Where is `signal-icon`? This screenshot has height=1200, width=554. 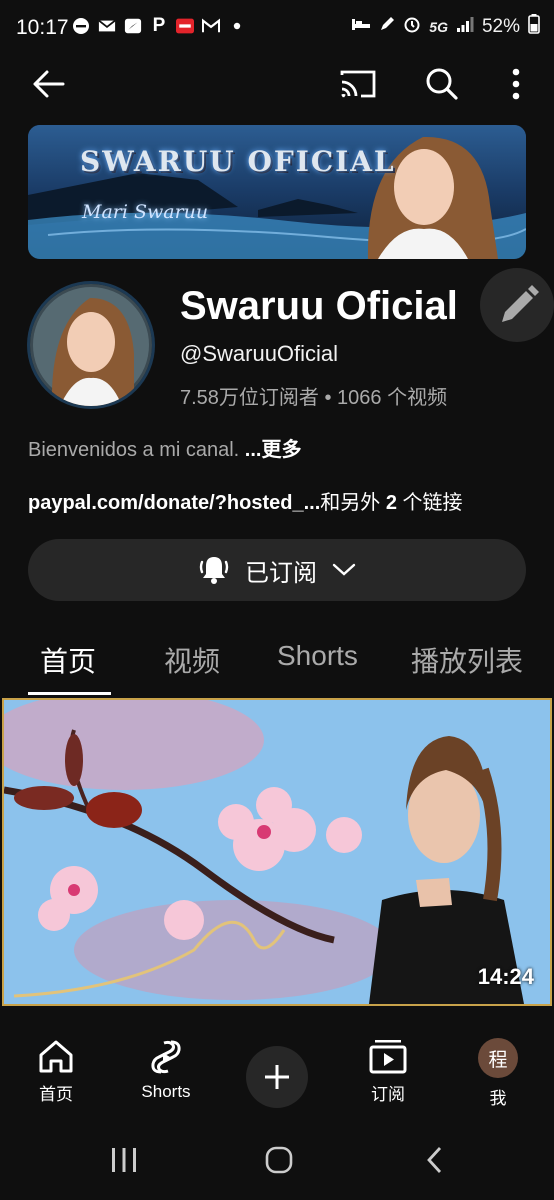 signal-icon is located at coordinates (465, 26).